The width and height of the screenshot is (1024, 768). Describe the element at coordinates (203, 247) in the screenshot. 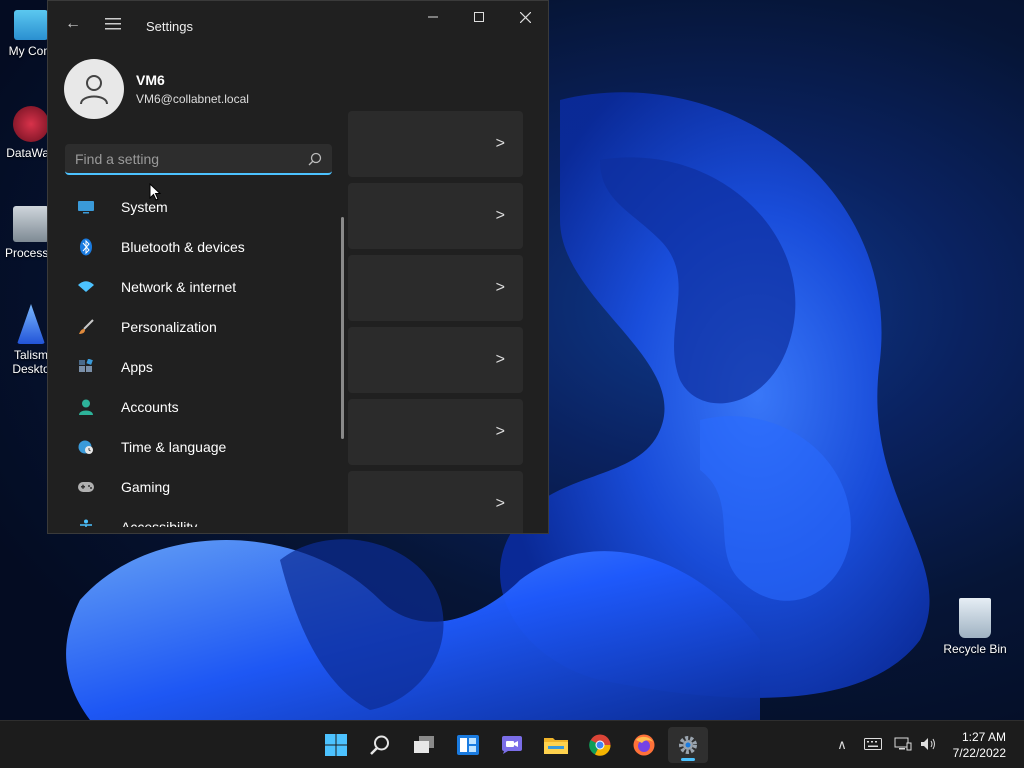

I see `nav-item-bluetooth: Bluetooth & devices` at that location.